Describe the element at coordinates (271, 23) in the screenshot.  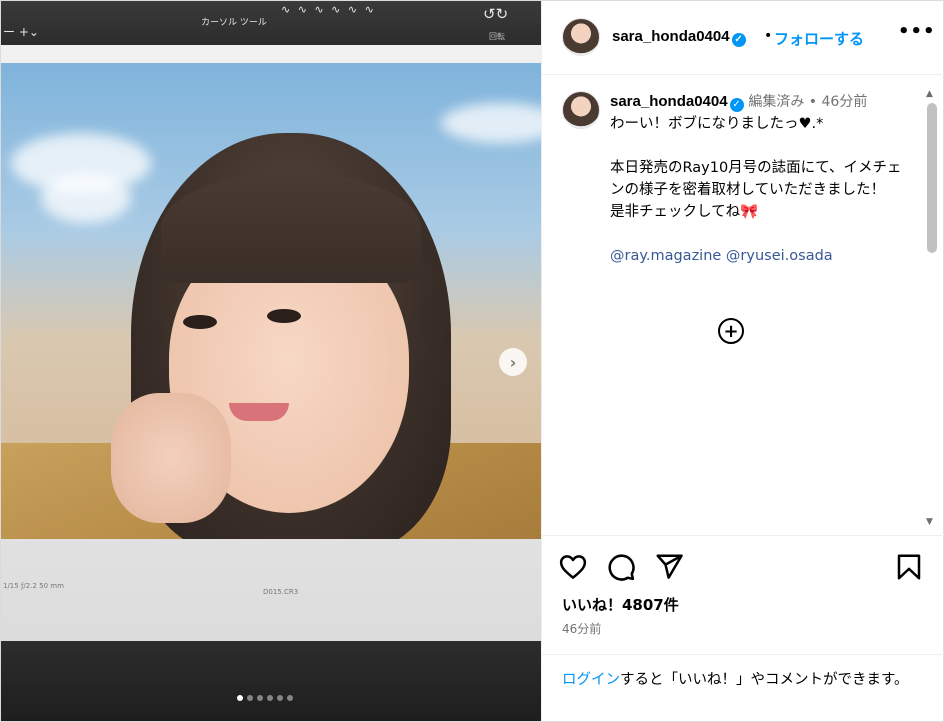
I see `photo-toolbar-strip: ー +⌄ カーソル ツール ∿ ∿ ∿ ∿ ∿ ∿ ↺↻ 回転` at that location.